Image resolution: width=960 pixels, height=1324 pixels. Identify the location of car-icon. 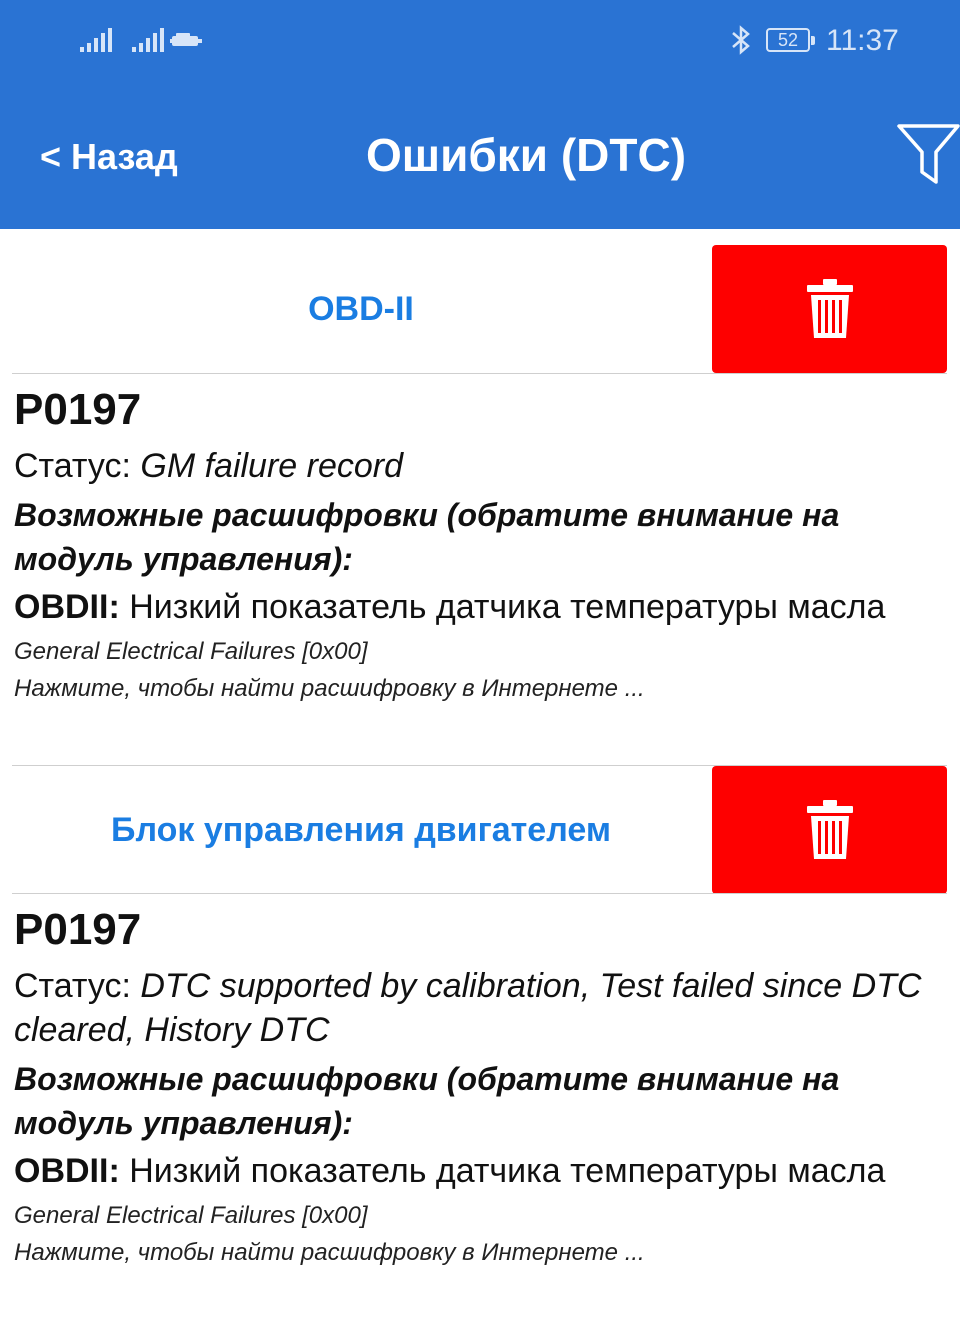
(186, 39).